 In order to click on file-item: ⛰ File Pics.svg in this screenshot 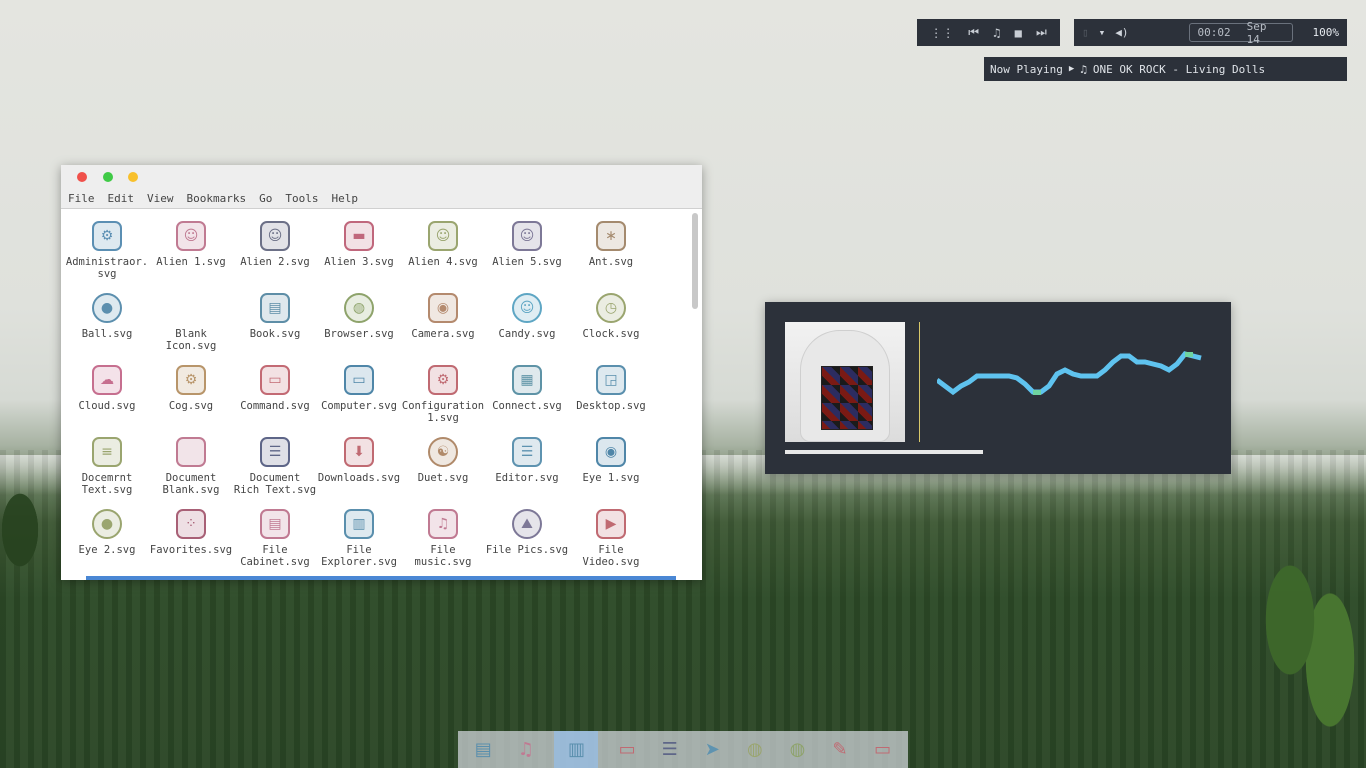, I will do `click(527, 537)`.